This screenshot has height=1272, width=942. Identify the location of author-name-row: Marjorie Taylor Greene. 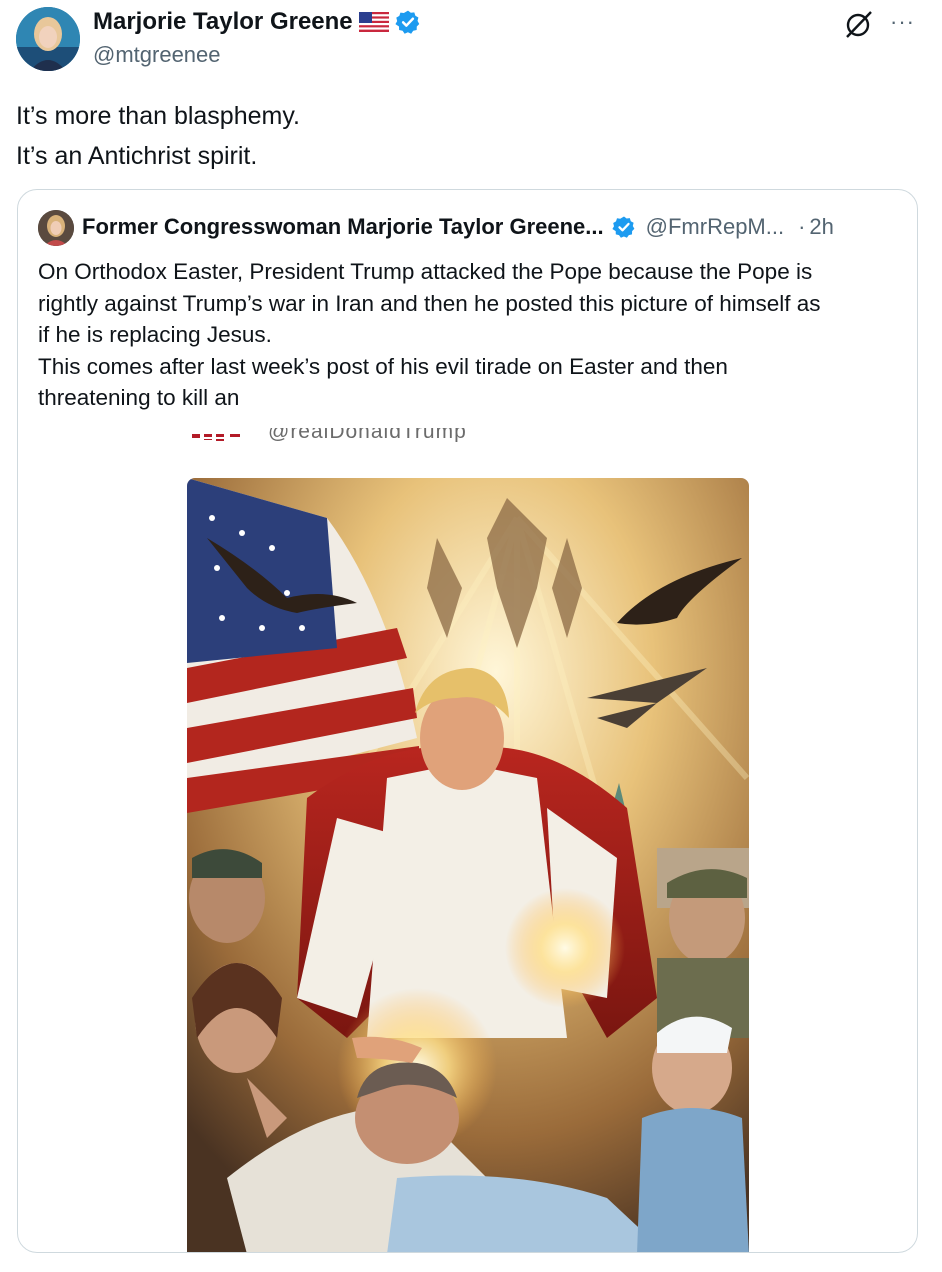
(257, 22).